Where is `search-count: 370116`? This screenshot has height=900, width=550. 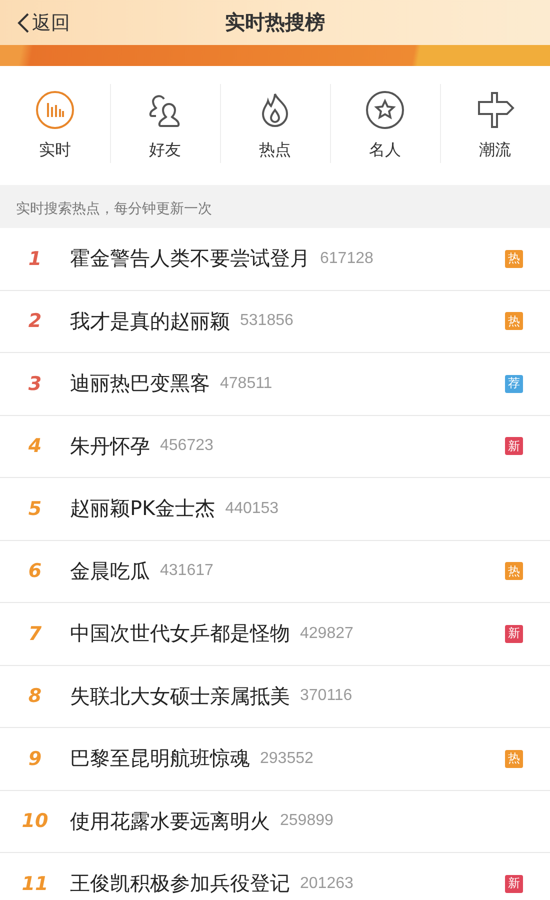 search-count: 370116 is located at coordinates (326, 696).